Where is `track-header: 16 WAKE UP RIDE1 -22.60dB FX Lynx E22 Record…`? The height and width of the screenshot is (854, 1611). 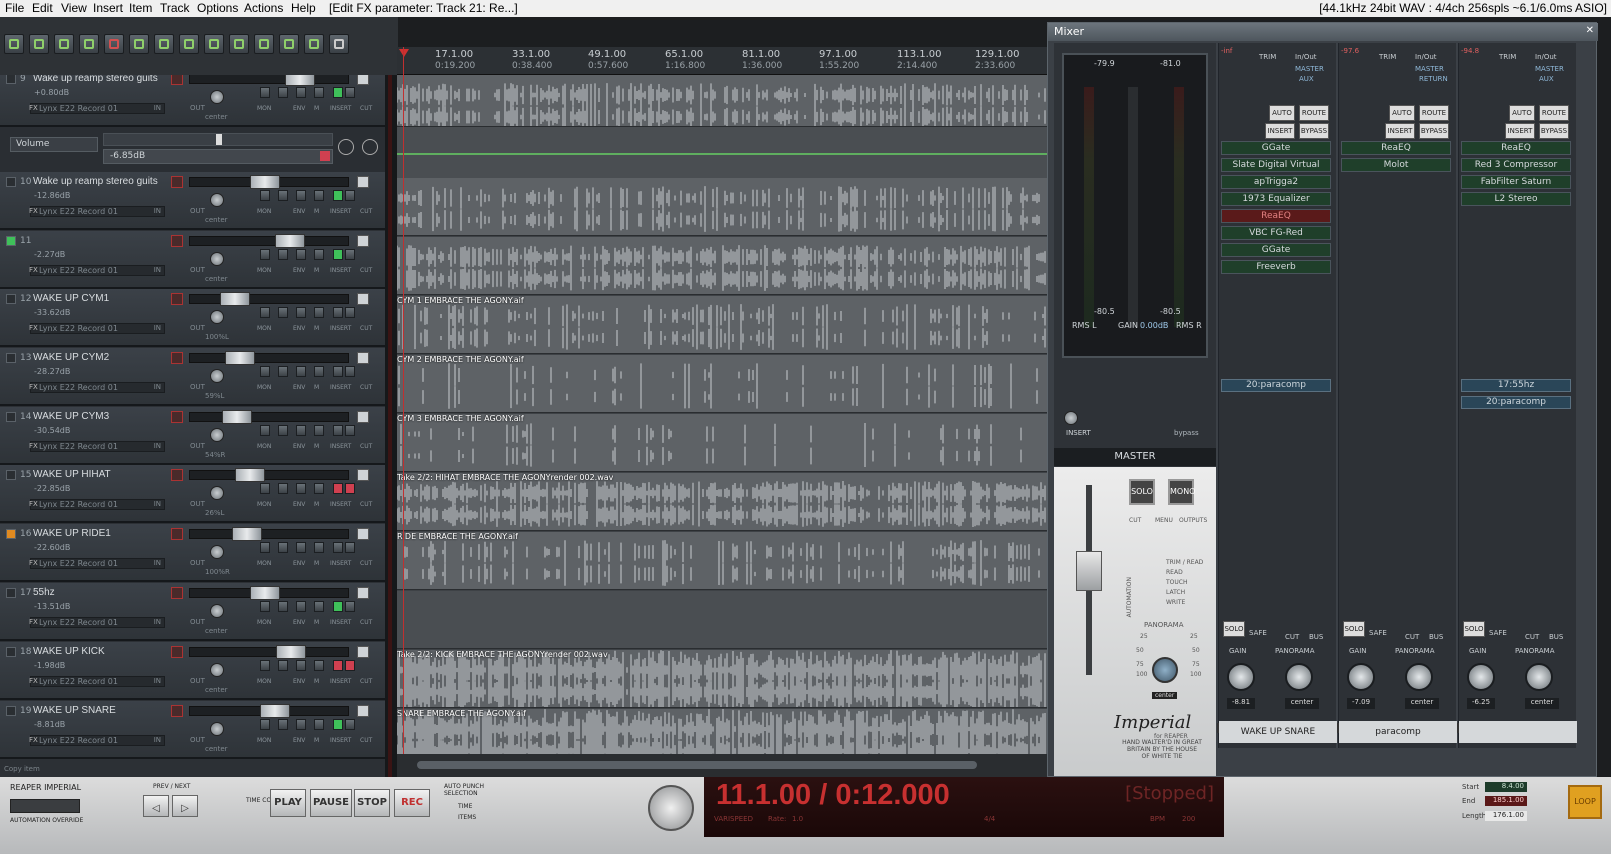
track-header: 16 WAKE UP RIDE1 -22.60dB FX Lynx E22 Record… is located at coordinates (192, 553).